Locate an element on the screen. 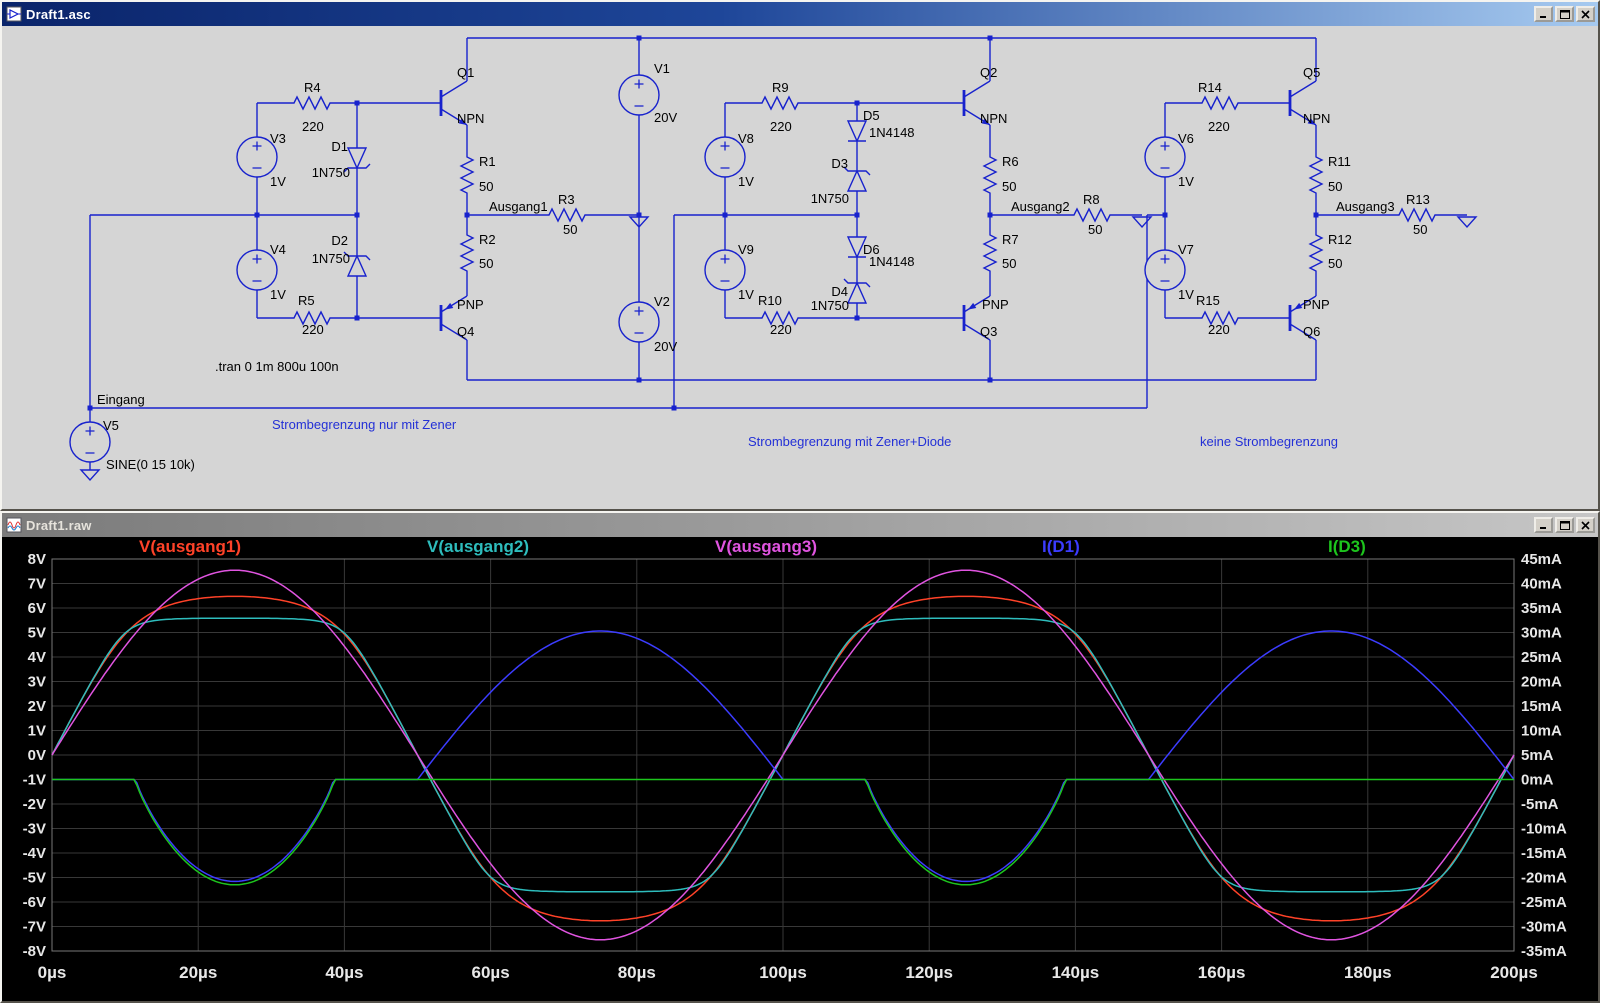 This screenshot has width=1600, height=1003. y-axis-right-label: -20mA is located at coordinates (1544, 878).